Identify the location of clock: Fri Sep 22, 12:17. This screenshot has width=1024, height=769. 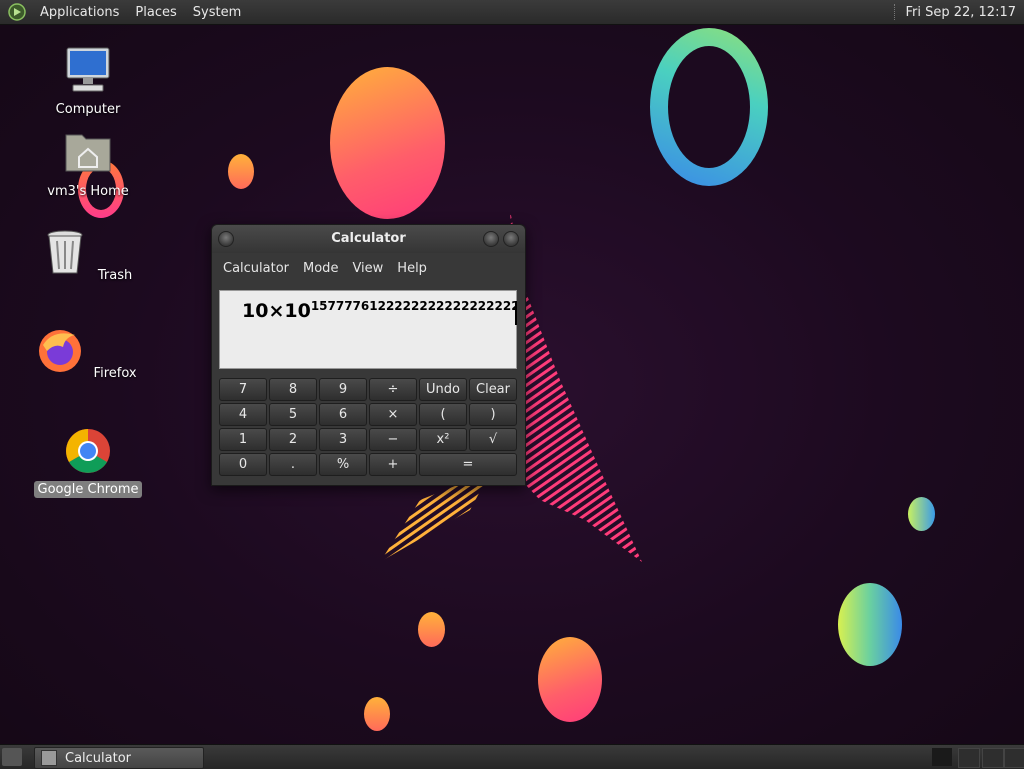
(964, 12).